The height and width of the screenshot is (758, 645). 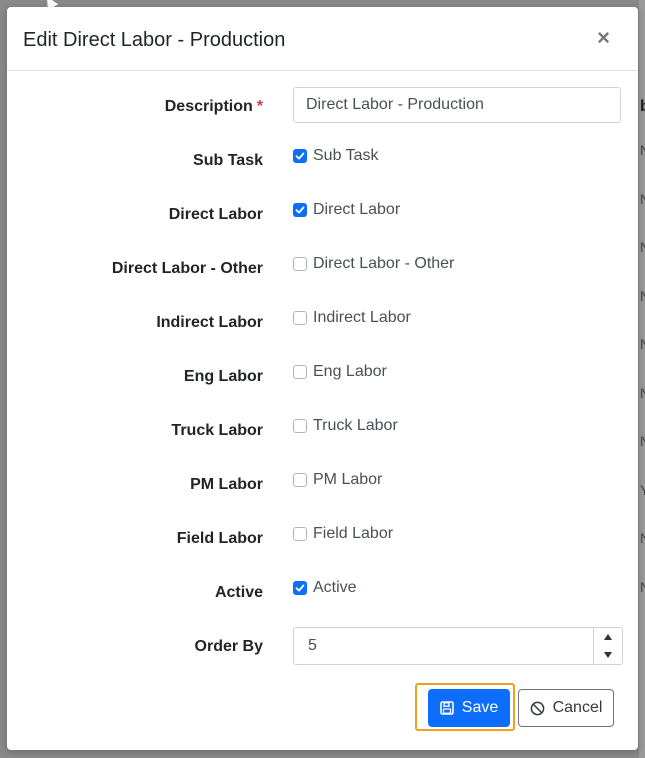 I want to click on order-by-label: Order By, so click(x=228, y=646).